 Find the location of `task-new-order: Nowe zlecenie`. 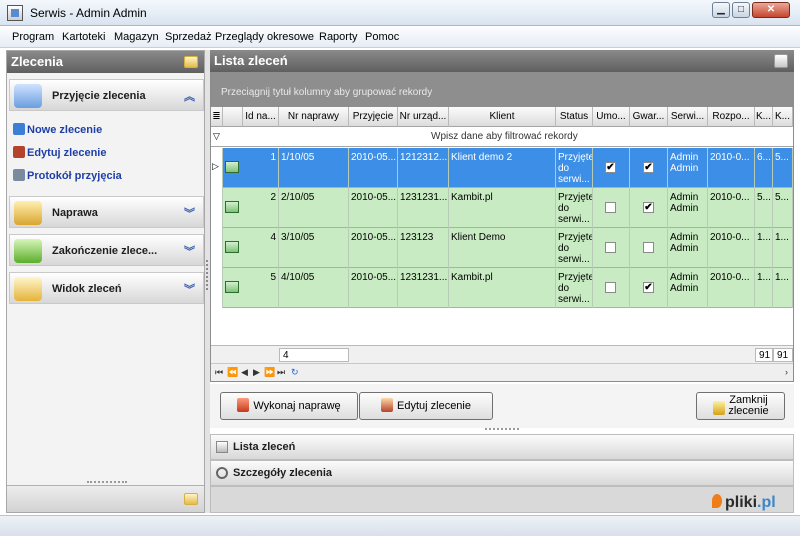

task-new-order: Nowe zlecenie is located at coordinates (57, 129).